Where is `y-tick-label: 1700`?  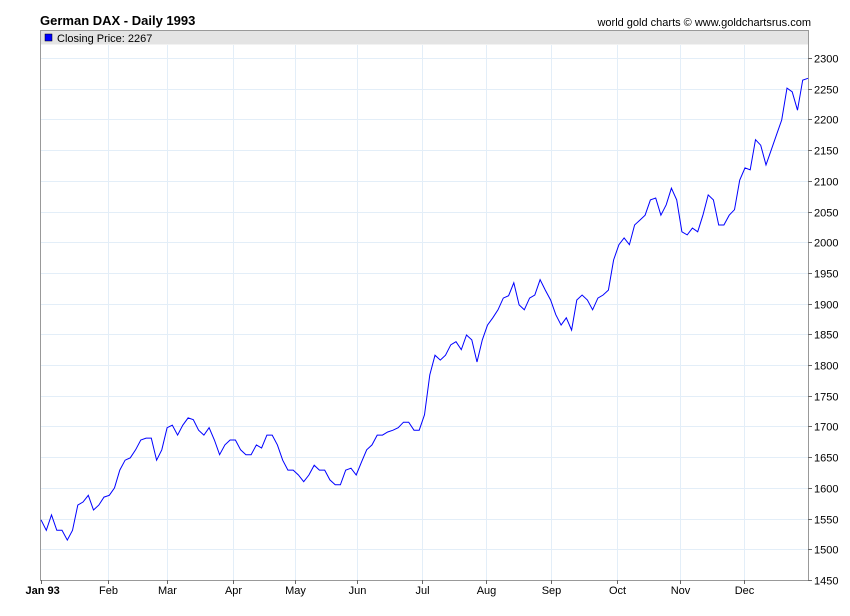 y-tick-label: 1700 is located at coordinates (826, 428).